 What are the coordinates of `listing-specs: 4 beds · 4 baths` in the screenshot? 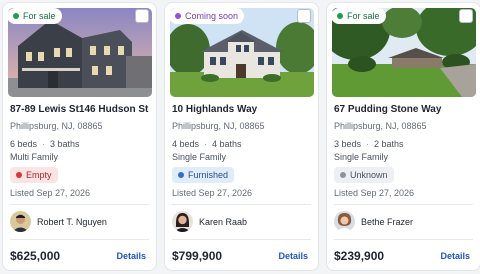 It's located at (207, 144).